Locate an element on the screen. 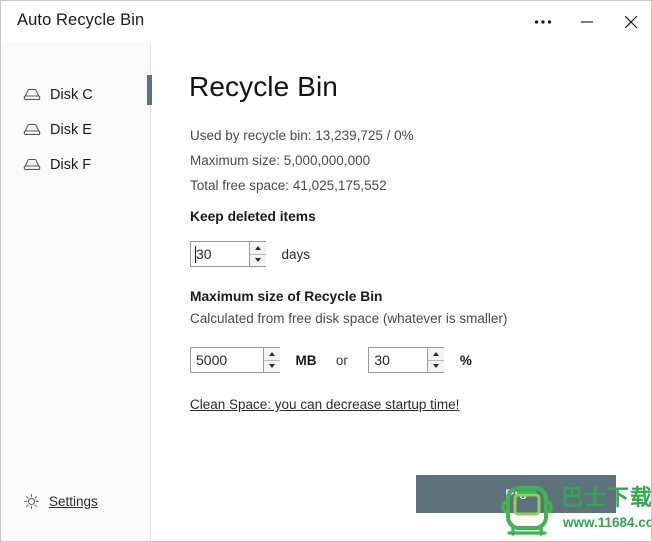  maximum-size-row: MB or % is located at coordinates (410, 360).